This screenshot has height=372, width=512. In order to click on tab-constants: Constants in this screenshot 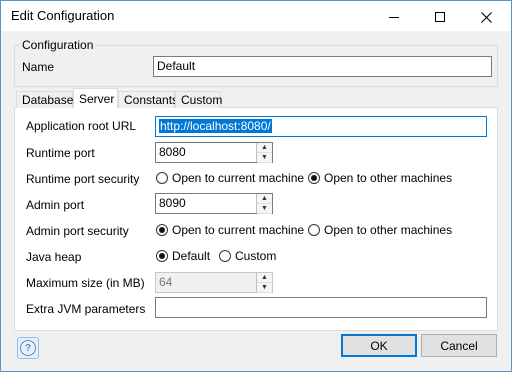, I will do `click(148, 99)`.